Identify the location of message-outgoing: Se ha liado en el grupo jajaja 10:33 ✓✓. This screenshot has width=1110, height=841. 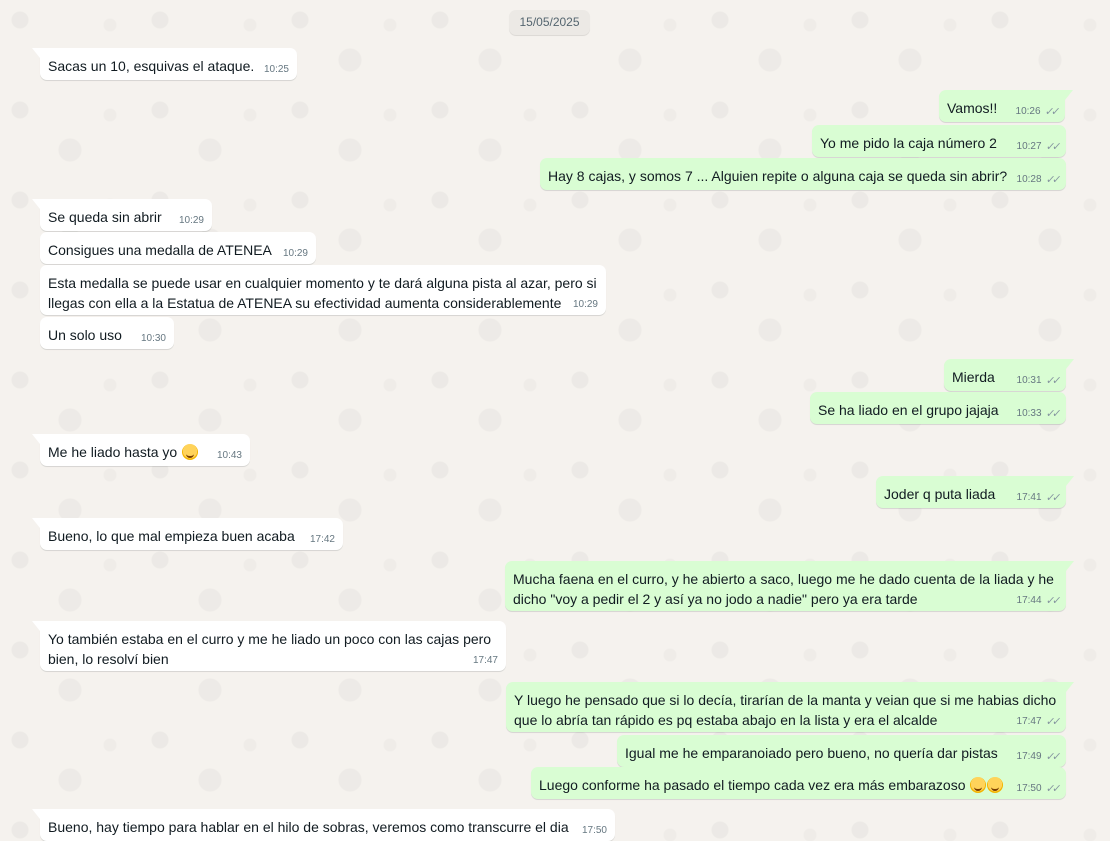
(938, 408).